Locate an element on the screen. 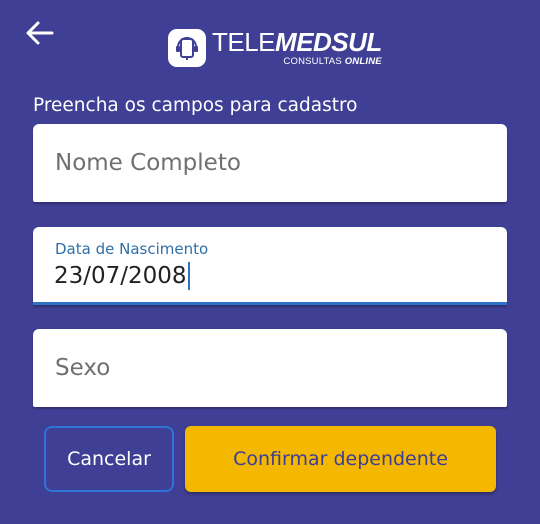 The height and width of the screenshot is (524, 540). birth-date-field: Data de Nascimento 23/07/2008 is located at coordinates (270, 266).